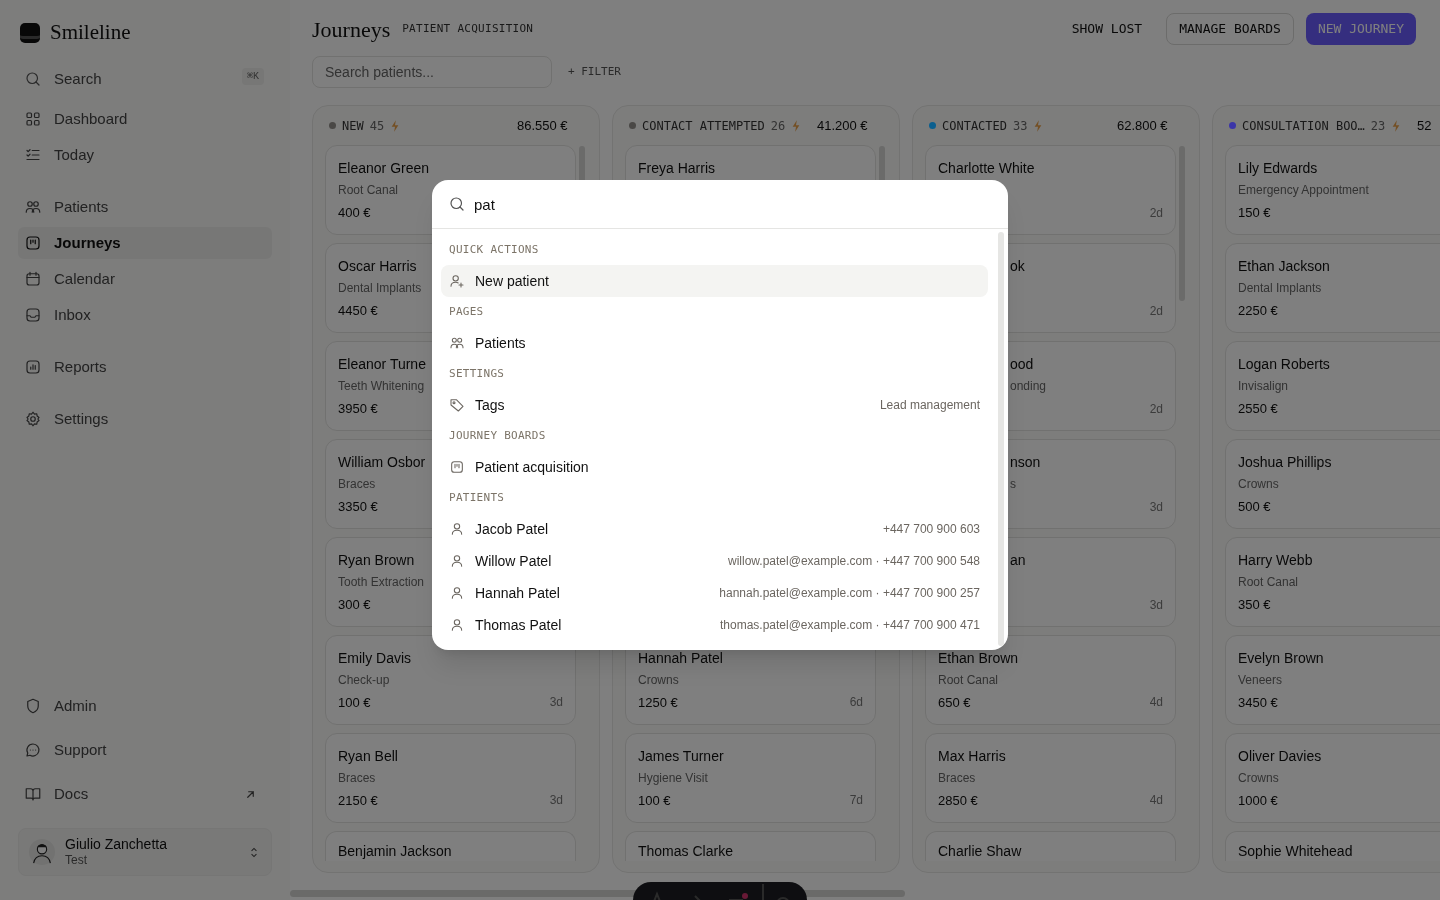  What do you see at coordinates (477, 497) in the screenshot?
I see `group-heading: PATIENTS` at bounding box center [477, 497].